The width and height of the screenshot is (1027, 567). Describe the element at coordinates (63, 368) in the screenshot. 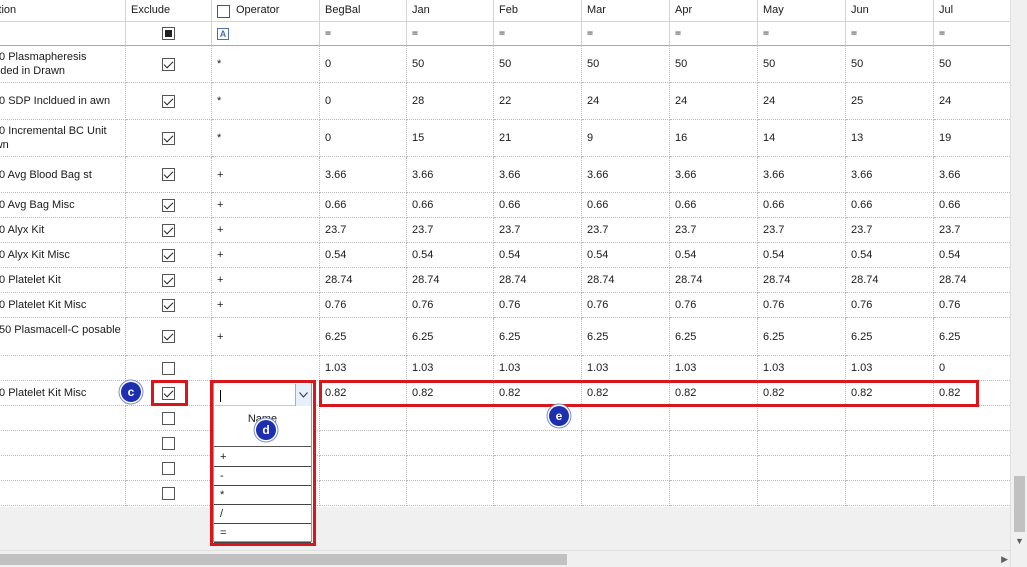

I see `description-cell: t` at that location.